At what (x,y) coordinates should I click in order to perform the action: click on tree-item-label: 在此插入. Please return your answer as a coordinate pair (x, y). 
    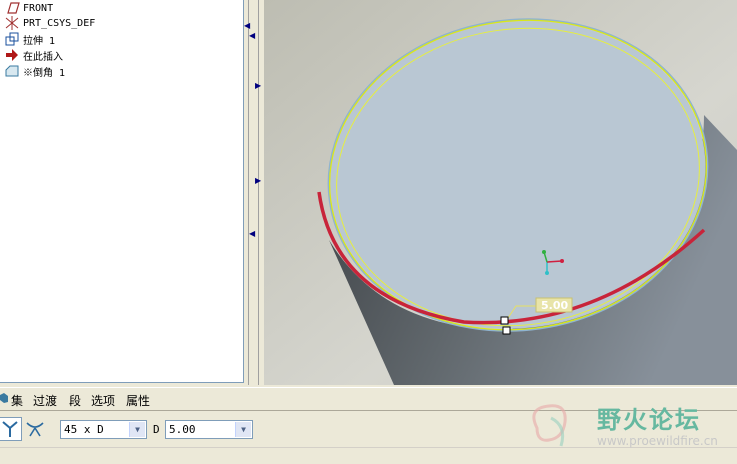
    Looking at the image, I should click on (43, 57).